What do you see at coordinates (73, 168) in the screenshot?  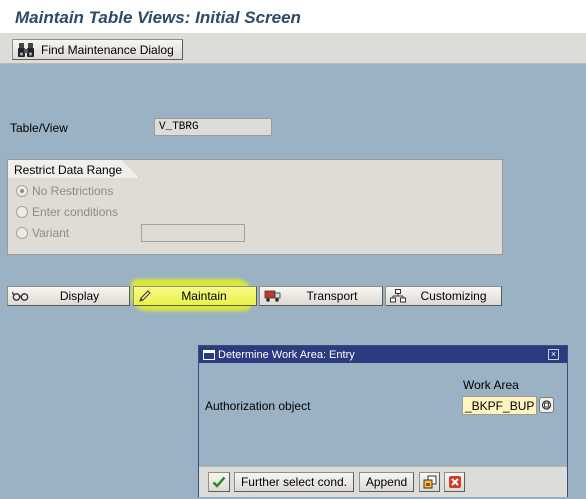 I see `restrict-data-range-title: Restrict Data Range` at bounding box center [73, 168].